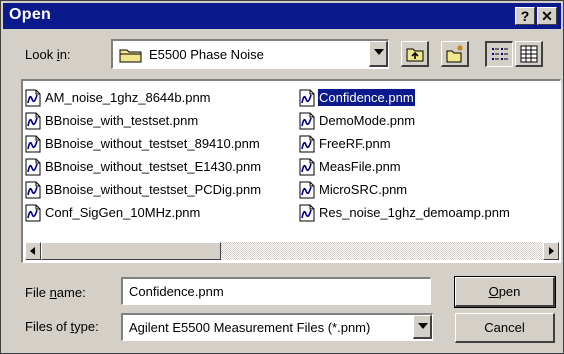  What do you see at coordinates (131, 251) in the screenshot?
I see `scrollbar-thumb` at bounding box center [131, 251].